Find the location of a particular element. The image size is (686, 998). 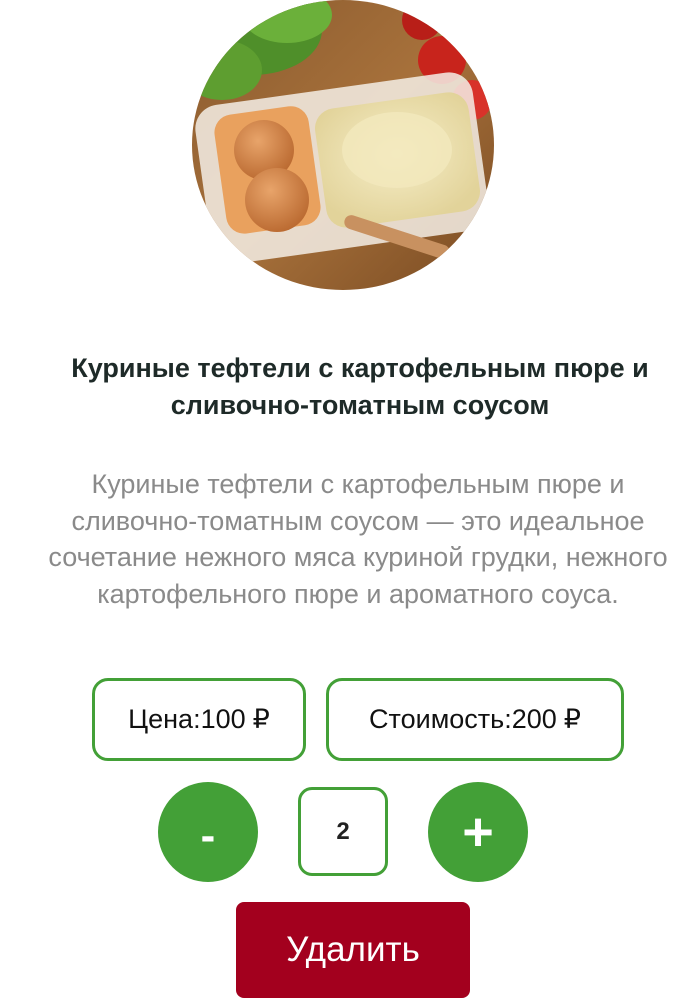

total-price-label: Стоимость: is located at coordinates (440, 719).